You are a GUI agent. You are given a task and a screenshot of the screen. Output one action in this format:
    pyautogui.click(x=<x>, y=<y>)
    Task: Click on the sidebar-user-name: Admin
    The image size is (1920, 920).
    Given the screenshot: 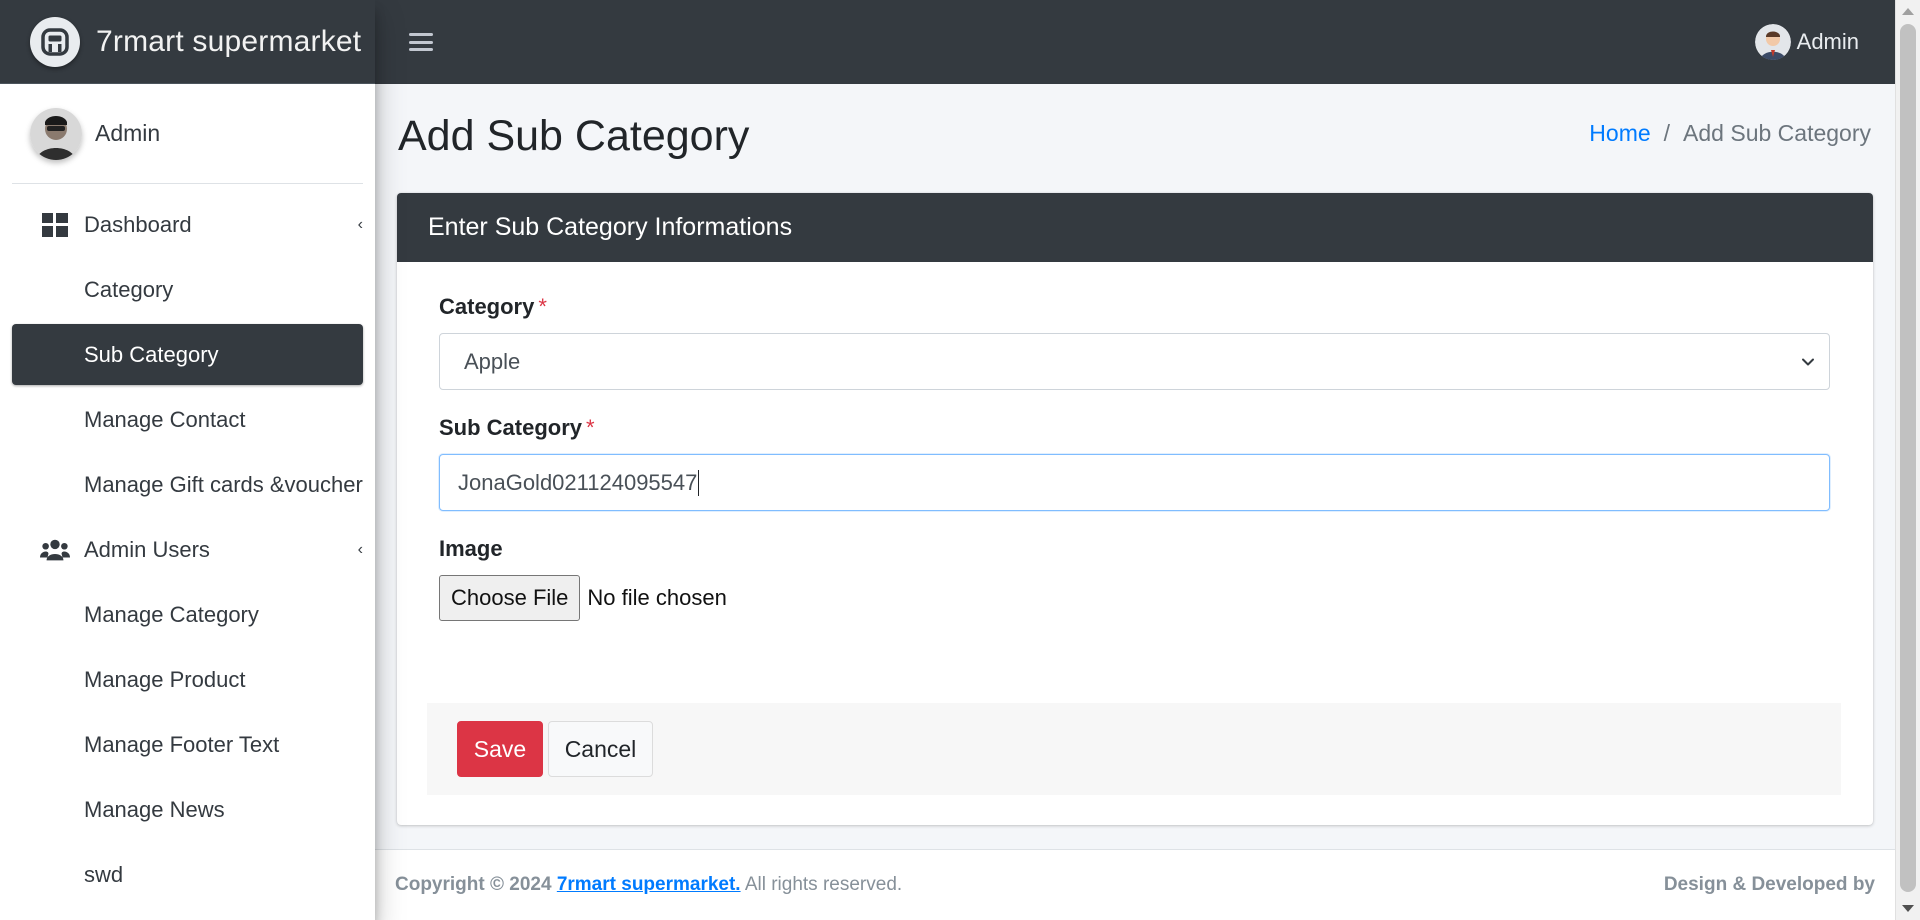 What is the action you would take?
    pyautogui.click(x=127, y=133)
    